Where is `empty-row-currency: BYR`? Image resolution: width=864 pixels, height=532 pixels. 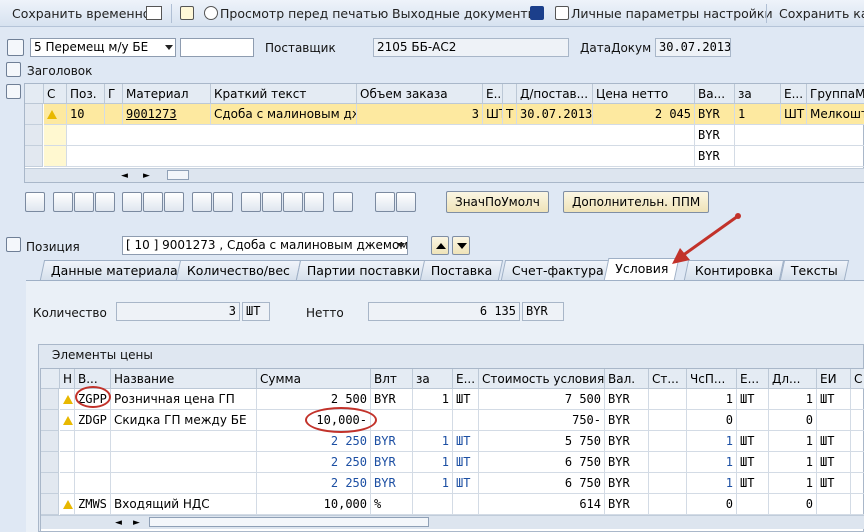 empty-row-currency: BYR is located at coordinates (715, 135).